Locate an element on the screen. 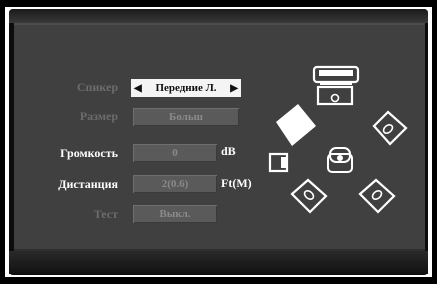 The height and width of the screenshot is (284, 437). speaker-label: Спикер is located at coordinates (97, 87).